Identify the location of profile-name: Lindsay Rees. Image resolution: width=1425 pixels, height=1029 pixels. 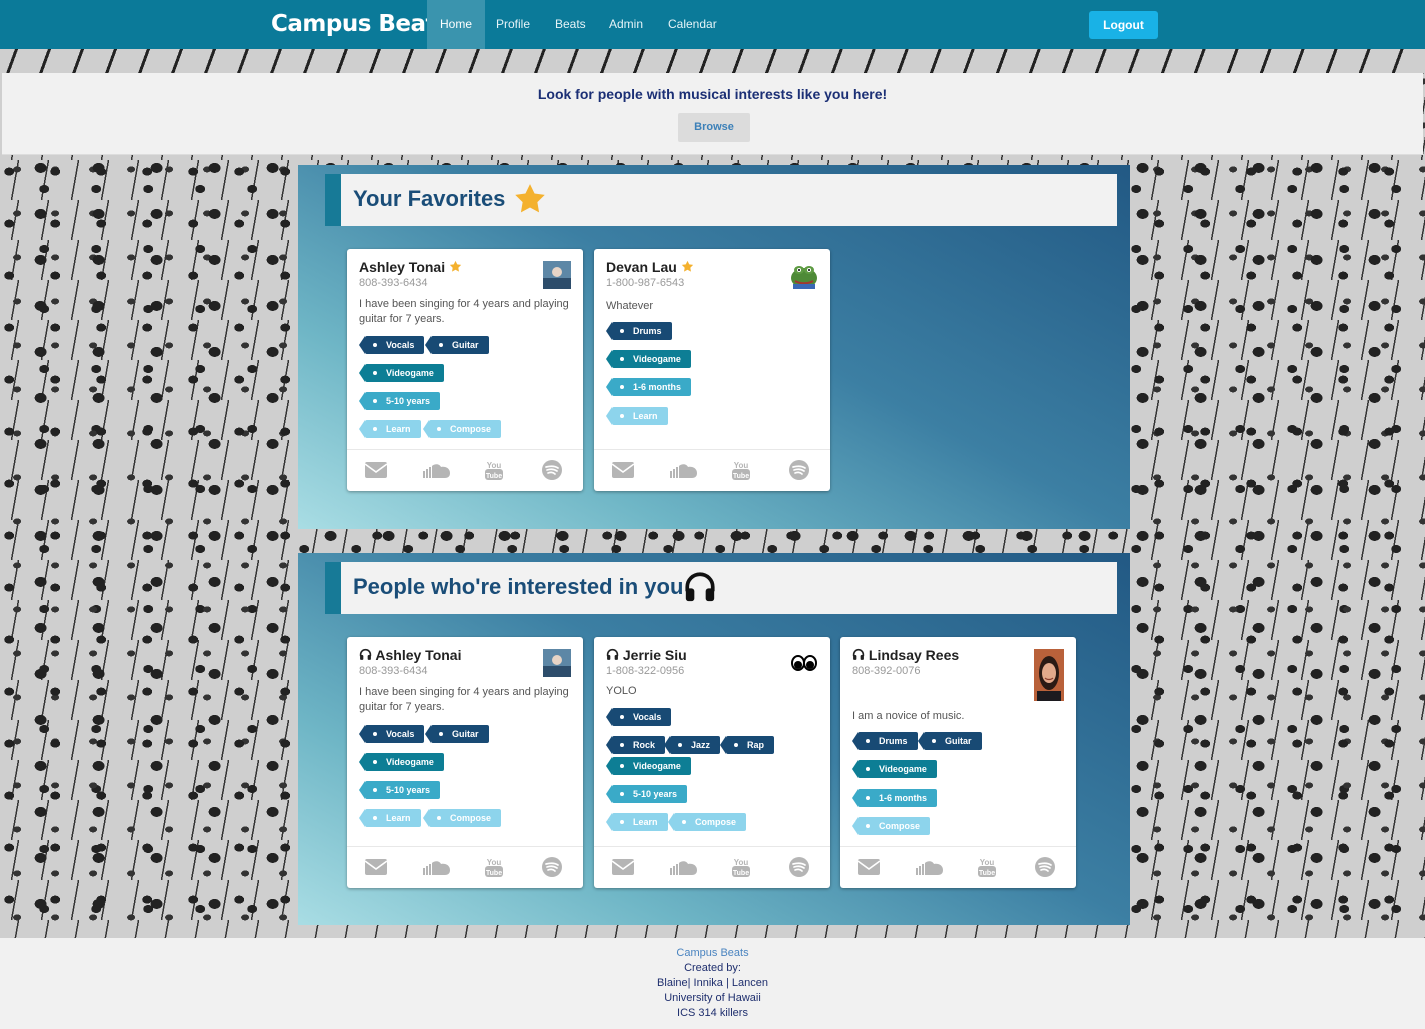
(905, 655).